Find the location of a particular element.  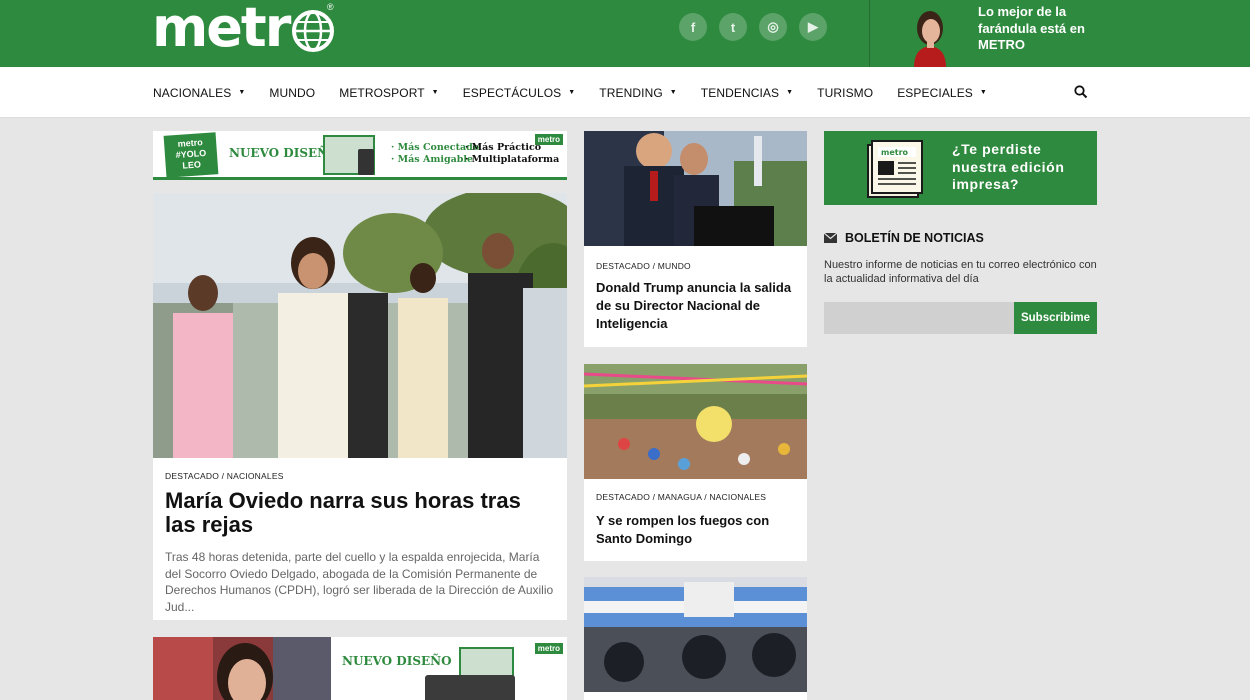

nav-item-mundo: MUNDO is located at coordinates (292, 93).